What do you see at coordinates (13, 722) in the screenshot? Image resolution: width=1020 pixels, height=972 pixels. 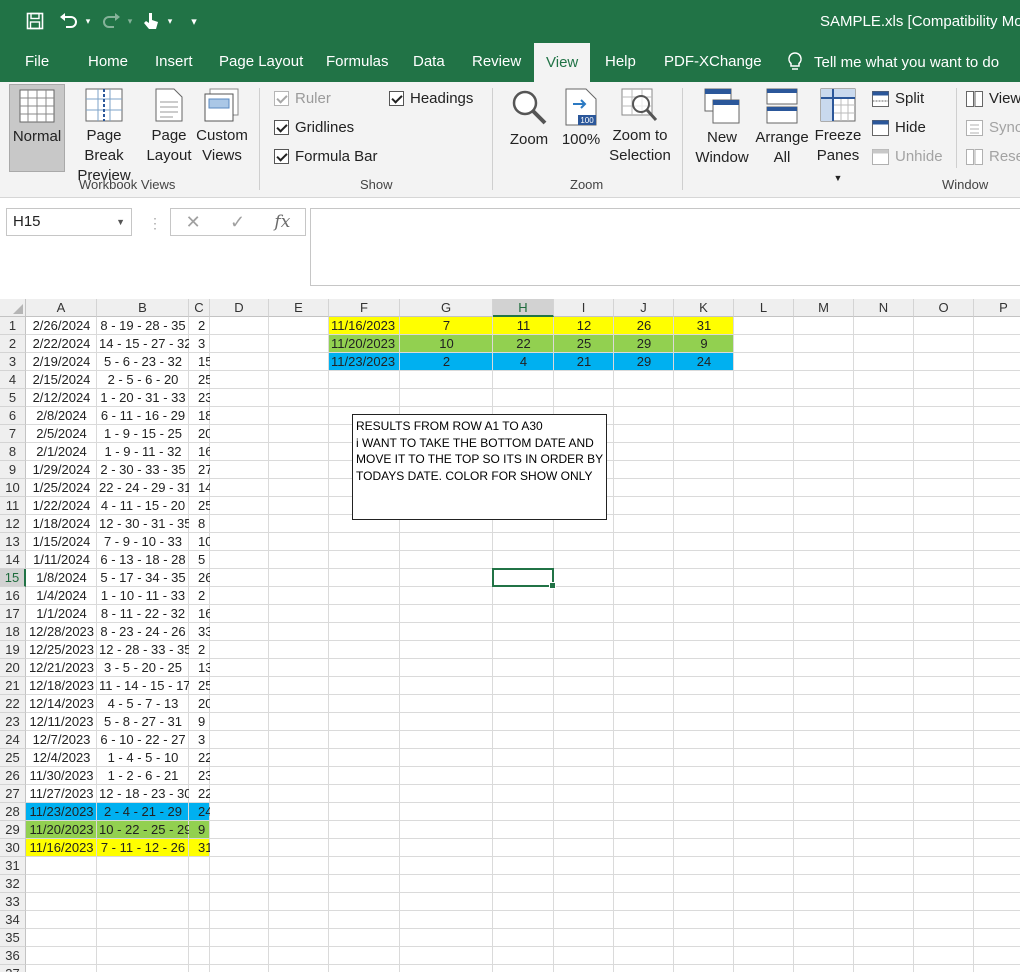 I see `row-header: 23` at bounding box center [13, 722].